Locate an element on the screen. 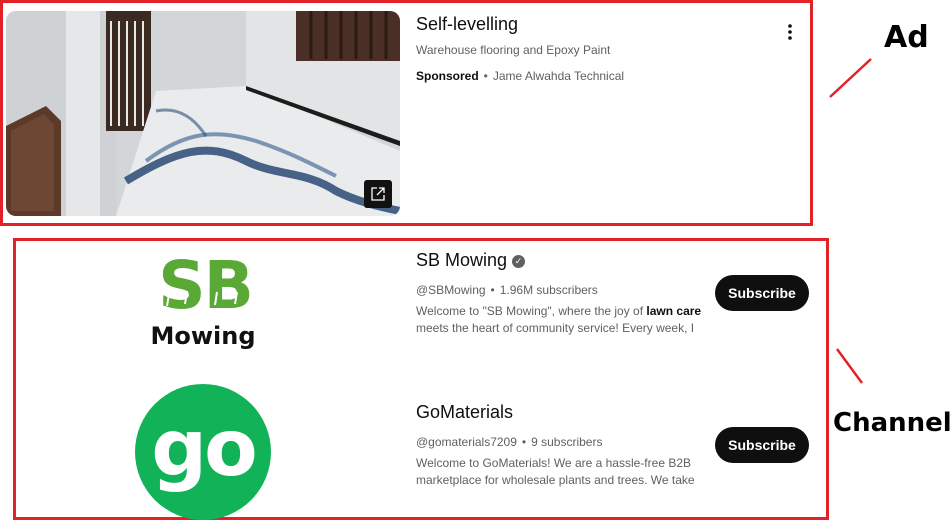  subscriber-count: 9 subscribers is located at coordinates (567, 442).